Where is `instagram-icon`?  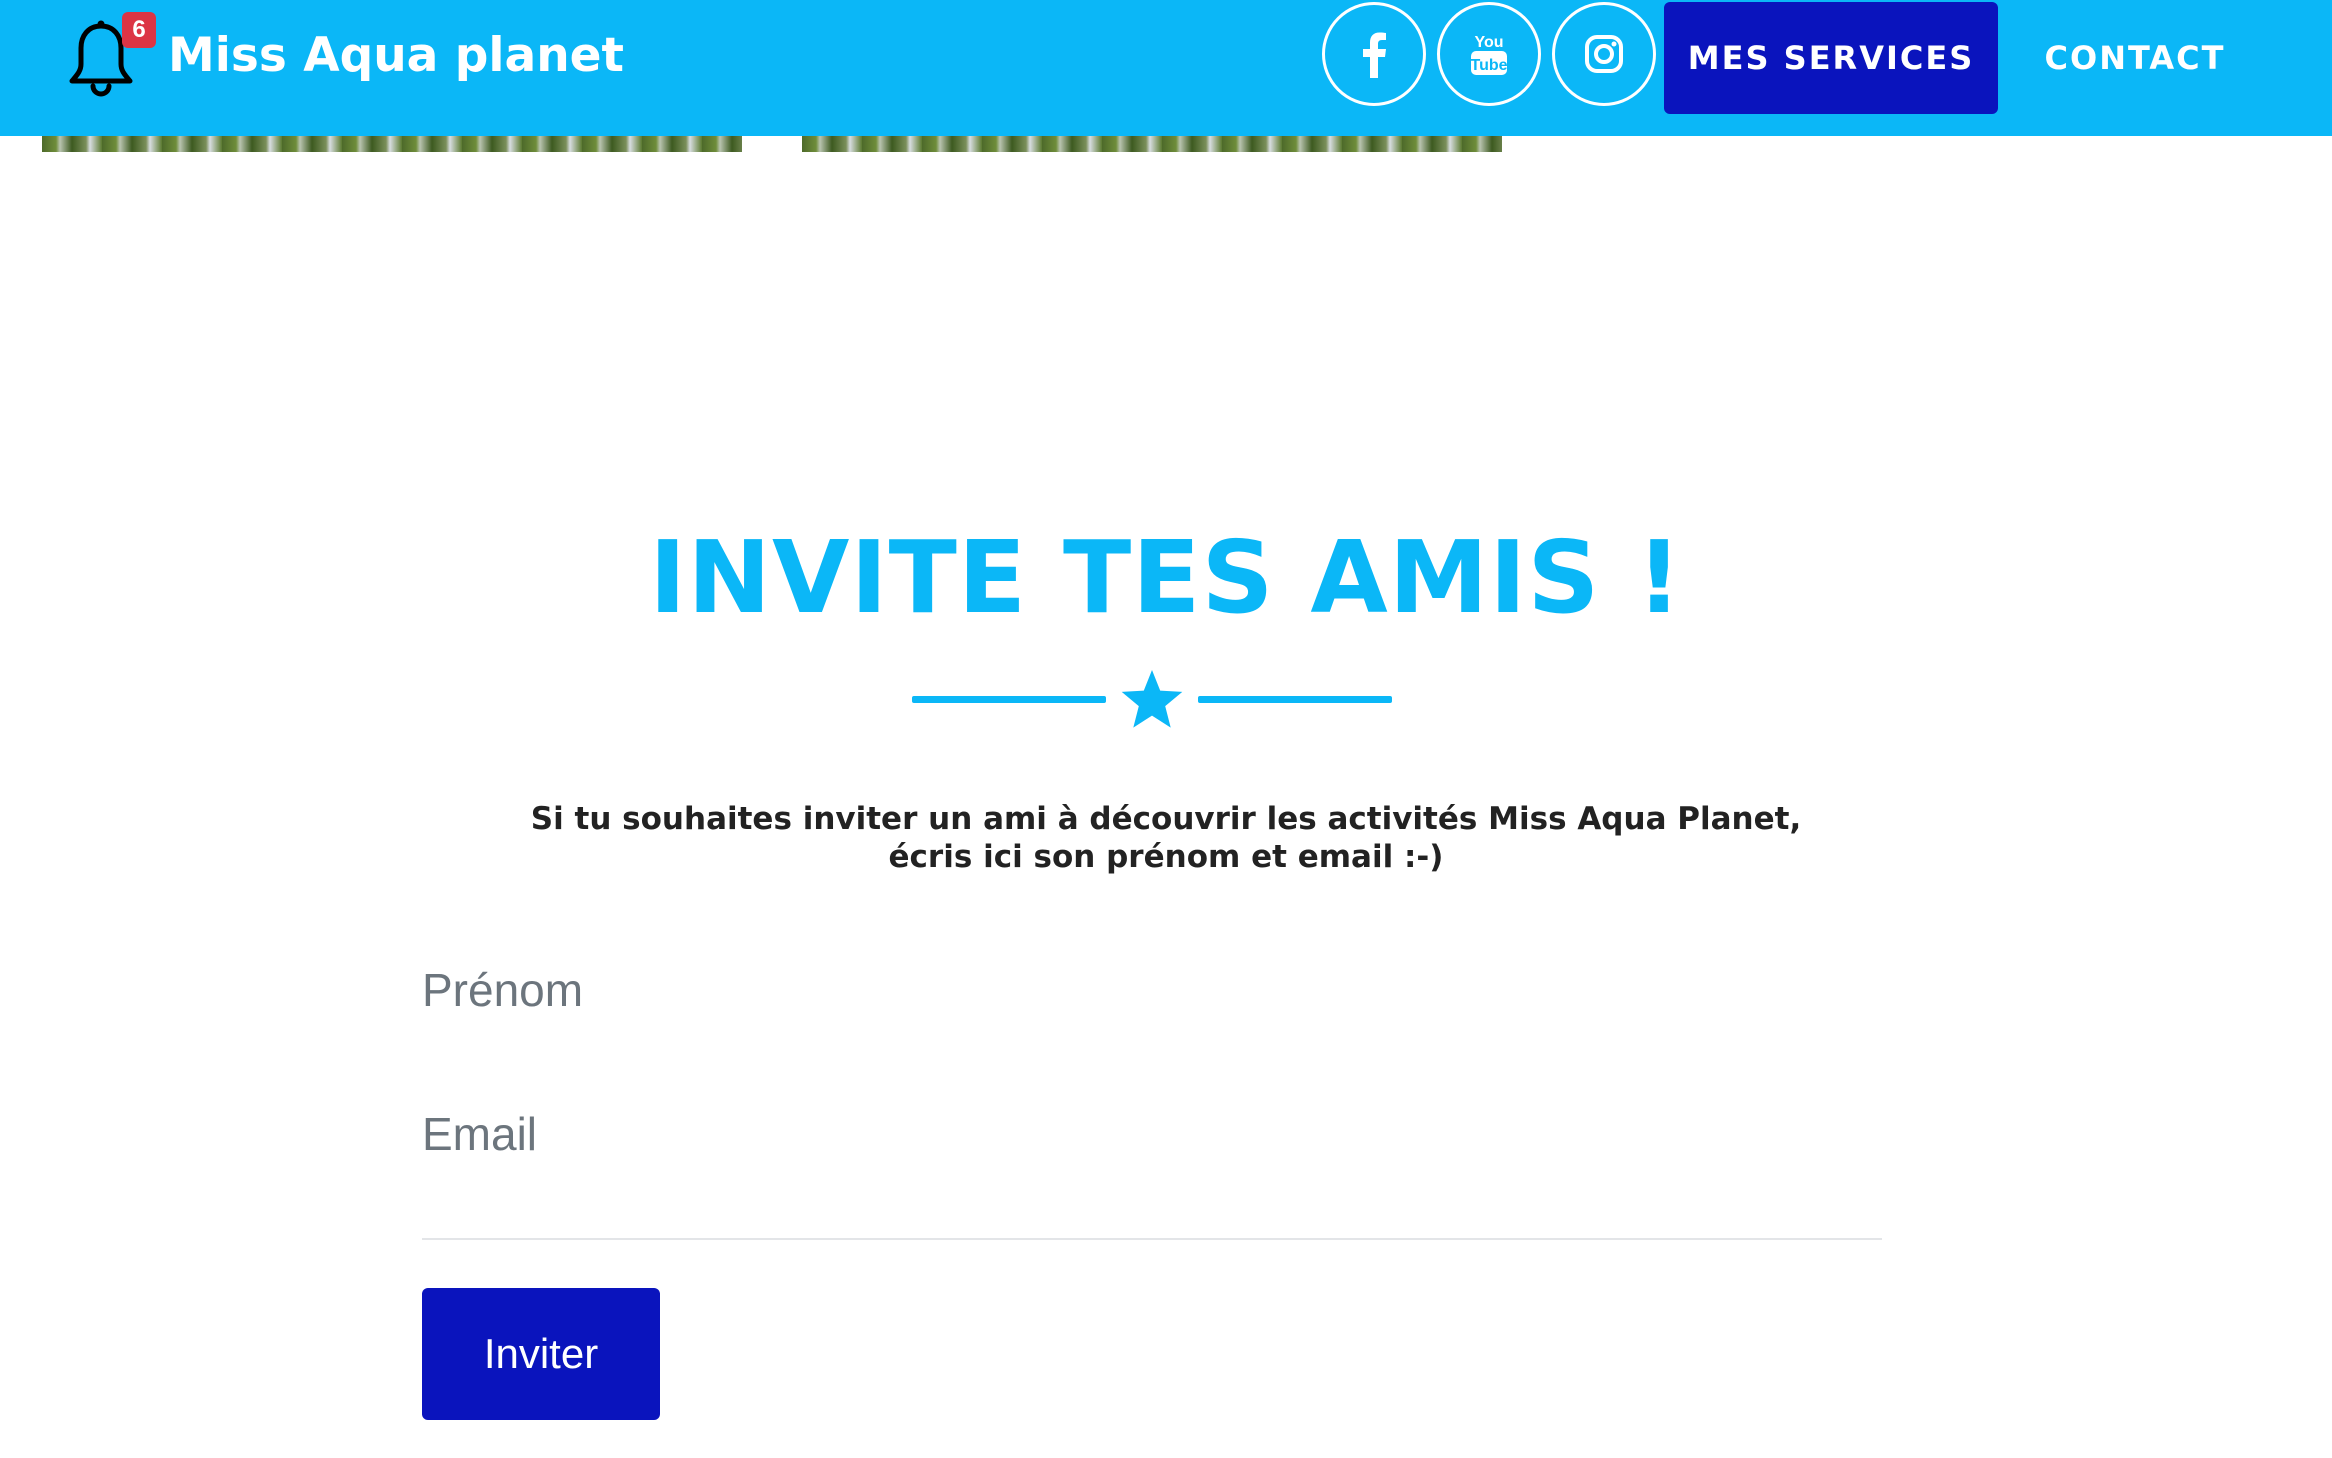
instagram-icon is located at coordinates (1604, 54).